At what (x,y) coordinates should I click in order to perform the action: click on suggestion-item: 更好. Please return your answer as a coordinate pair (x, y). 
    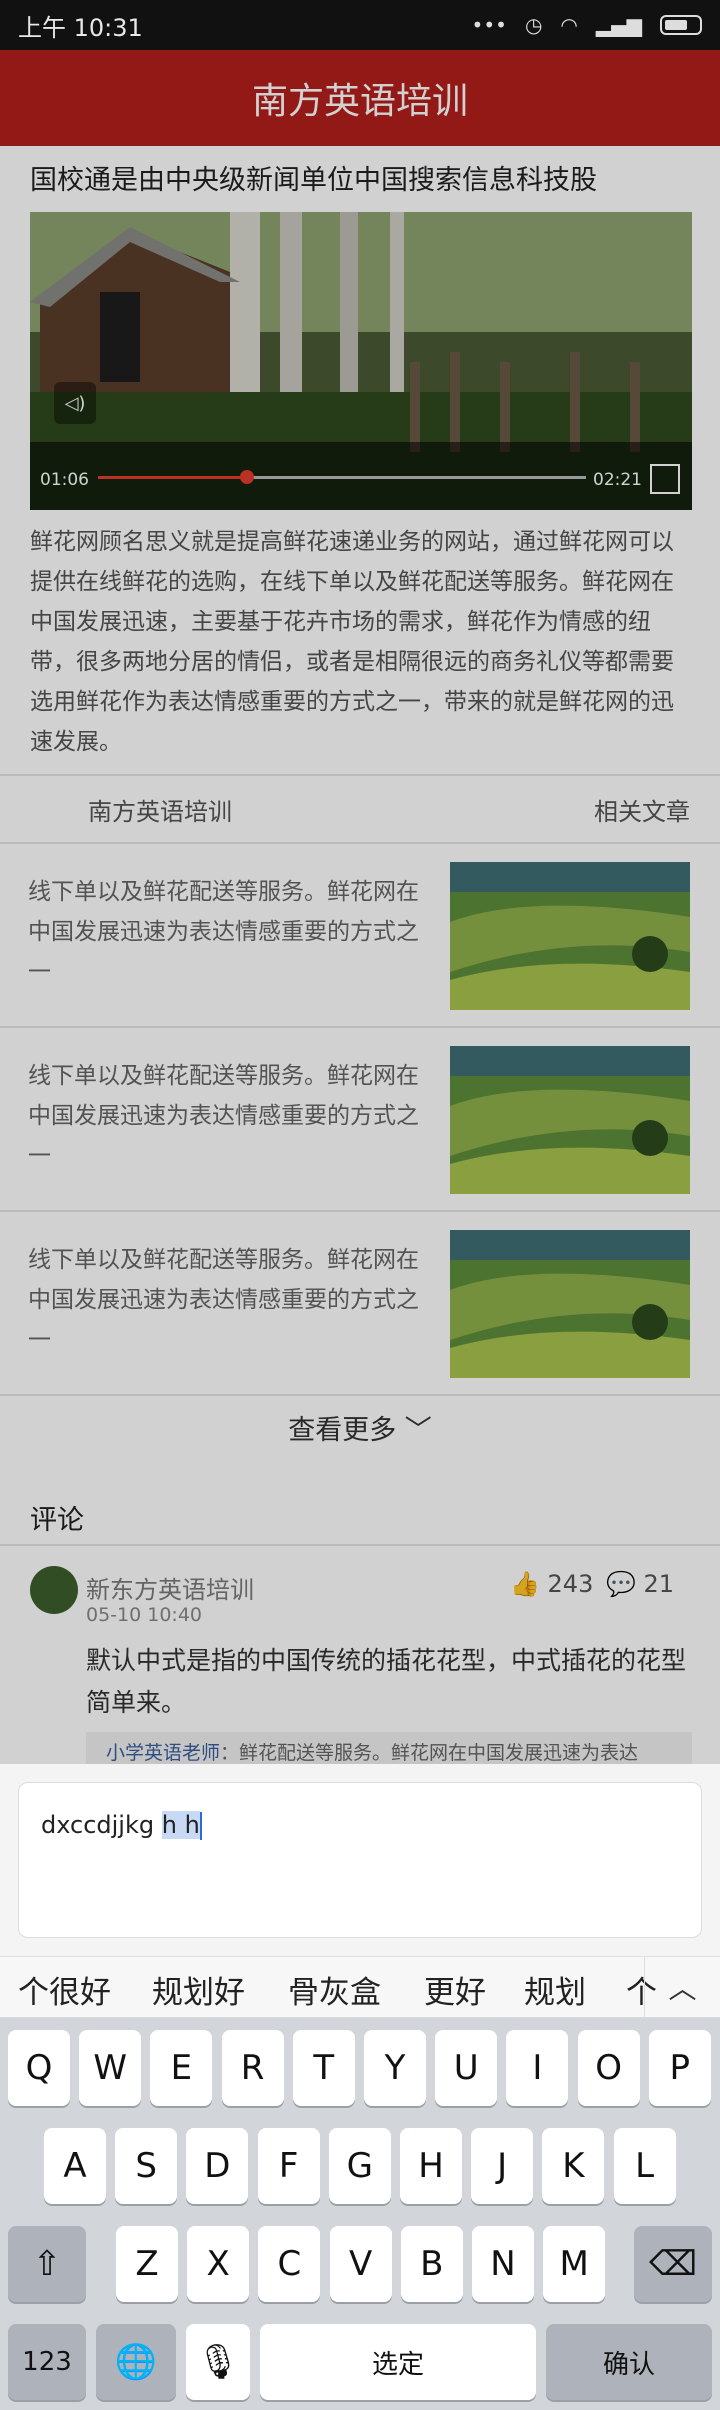
    Looking at the image, I should click on (455, 1989).